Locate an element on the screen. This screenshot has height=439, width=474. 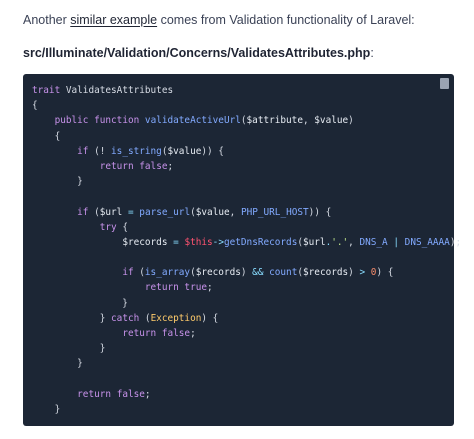
code-token: count is located at coordinates (283, 273).